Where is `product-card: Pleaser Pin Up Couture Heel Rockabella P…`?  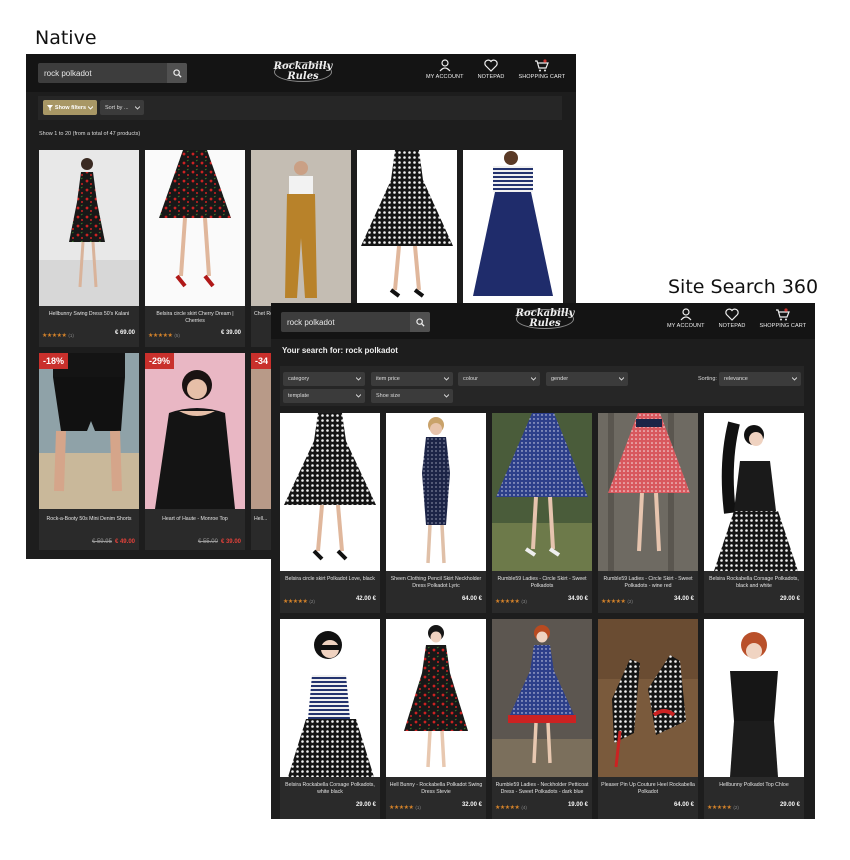 product-card: Pleaser Pin Up Couture Heel Rockabella P… is located at coordinates (648, 719).